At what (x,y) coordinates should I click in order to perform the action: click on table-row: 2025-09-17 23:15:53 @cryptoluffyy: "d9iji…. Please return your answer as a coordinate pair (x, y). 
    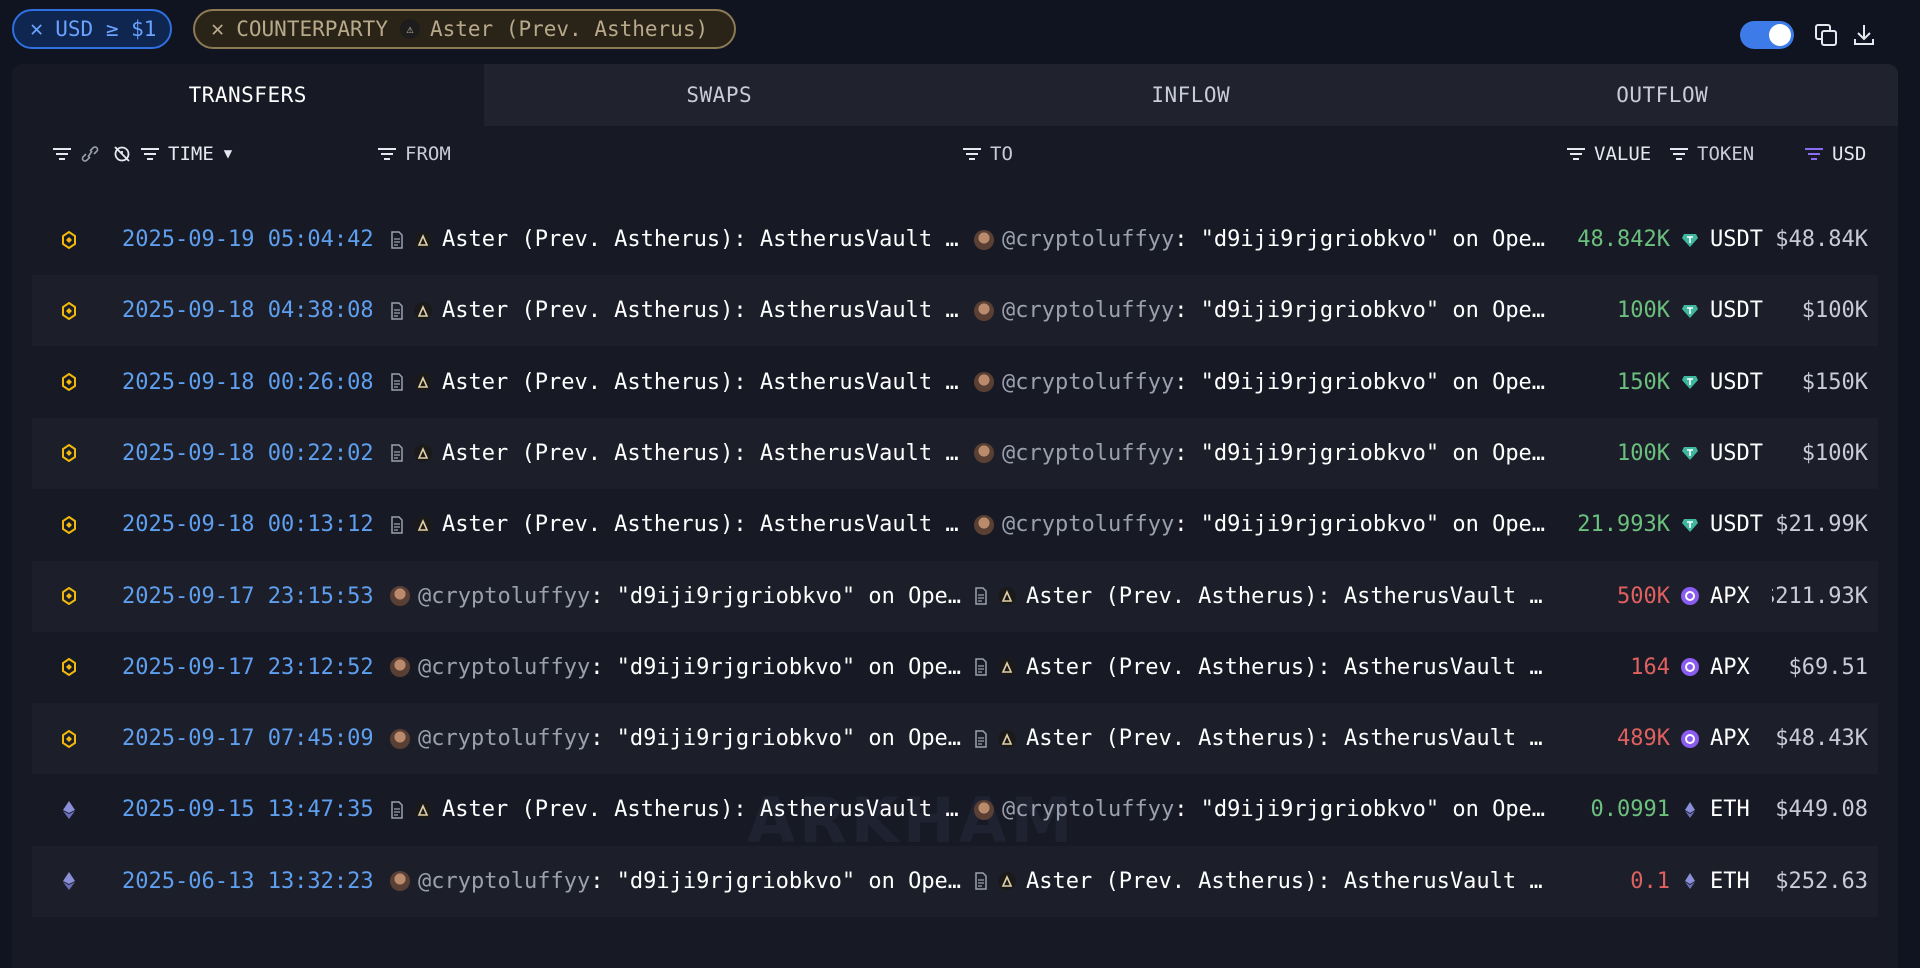
    Looking at the image, I should click on (955, 596).